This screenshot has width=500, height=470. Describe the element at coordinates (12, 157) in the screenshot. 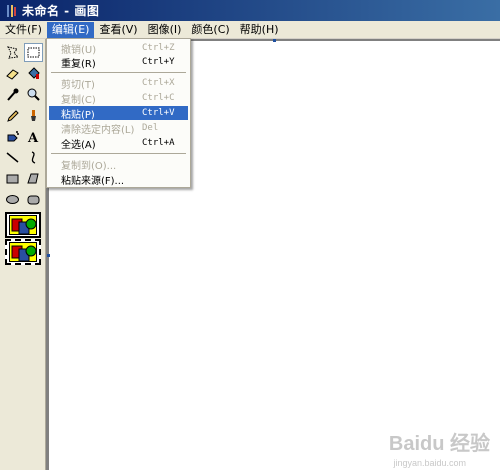

I see `line-icon` at that location.